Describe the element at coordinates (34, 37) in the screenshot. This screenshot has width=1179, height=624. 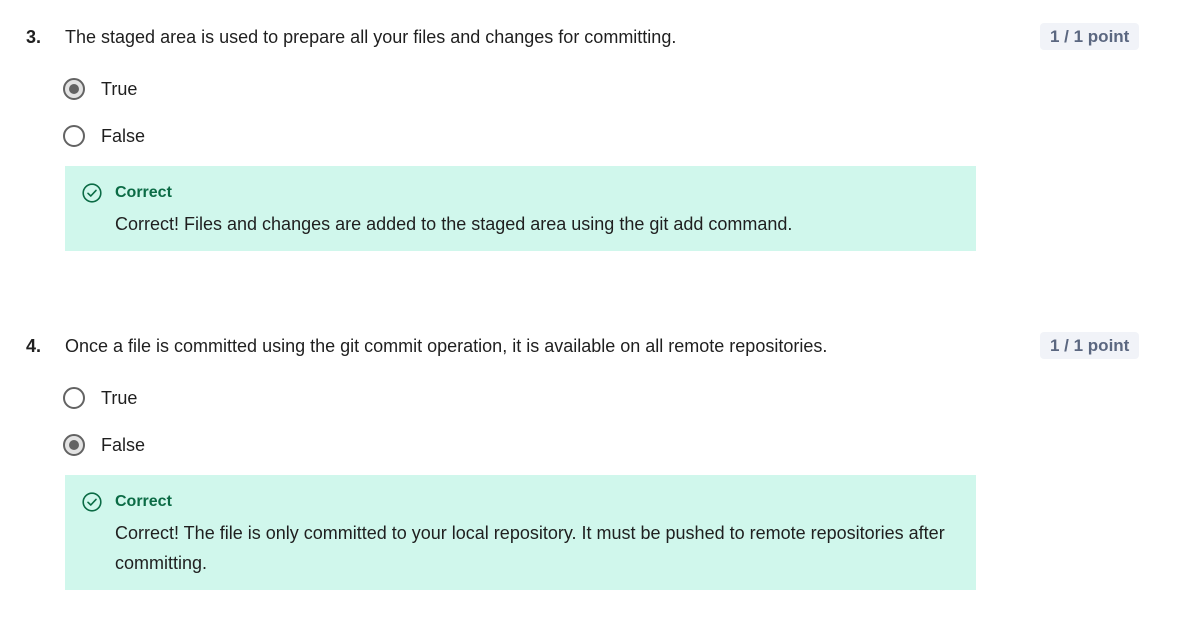
I see `question-number: 3.` at that location.